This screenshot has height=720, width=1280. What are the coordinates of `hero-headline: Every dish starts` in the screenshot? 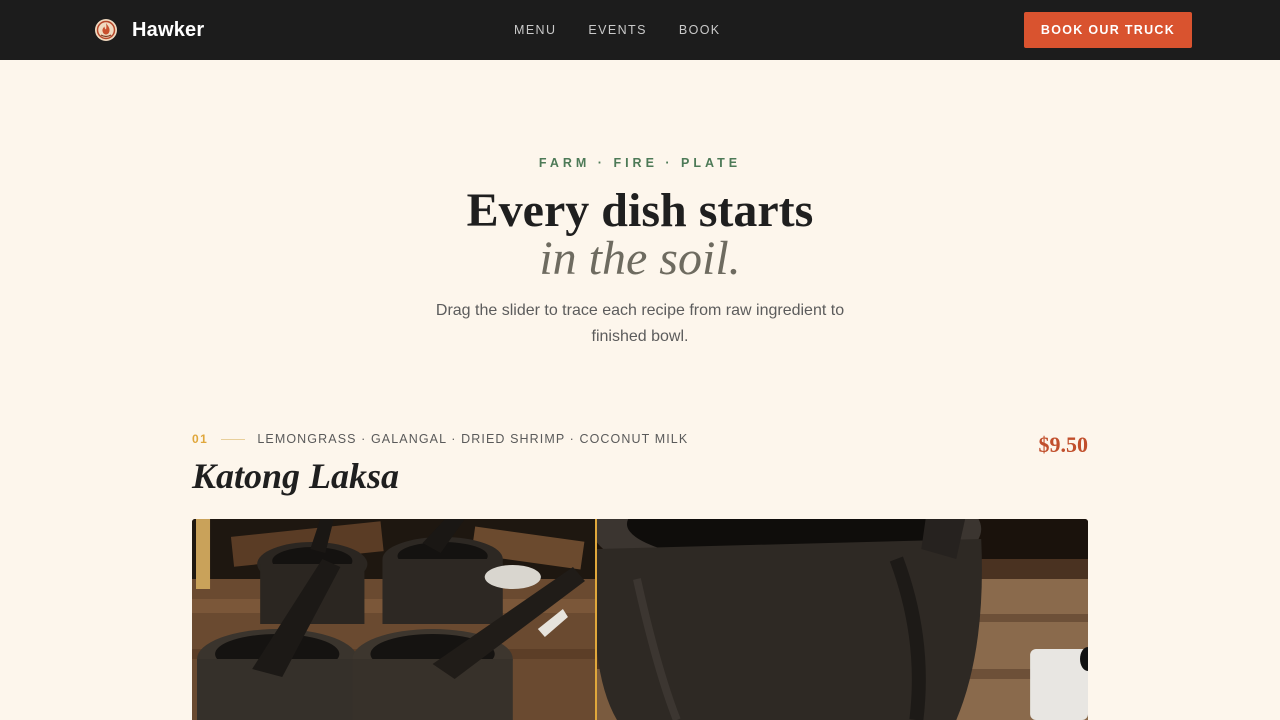 It's located at (640, 210).